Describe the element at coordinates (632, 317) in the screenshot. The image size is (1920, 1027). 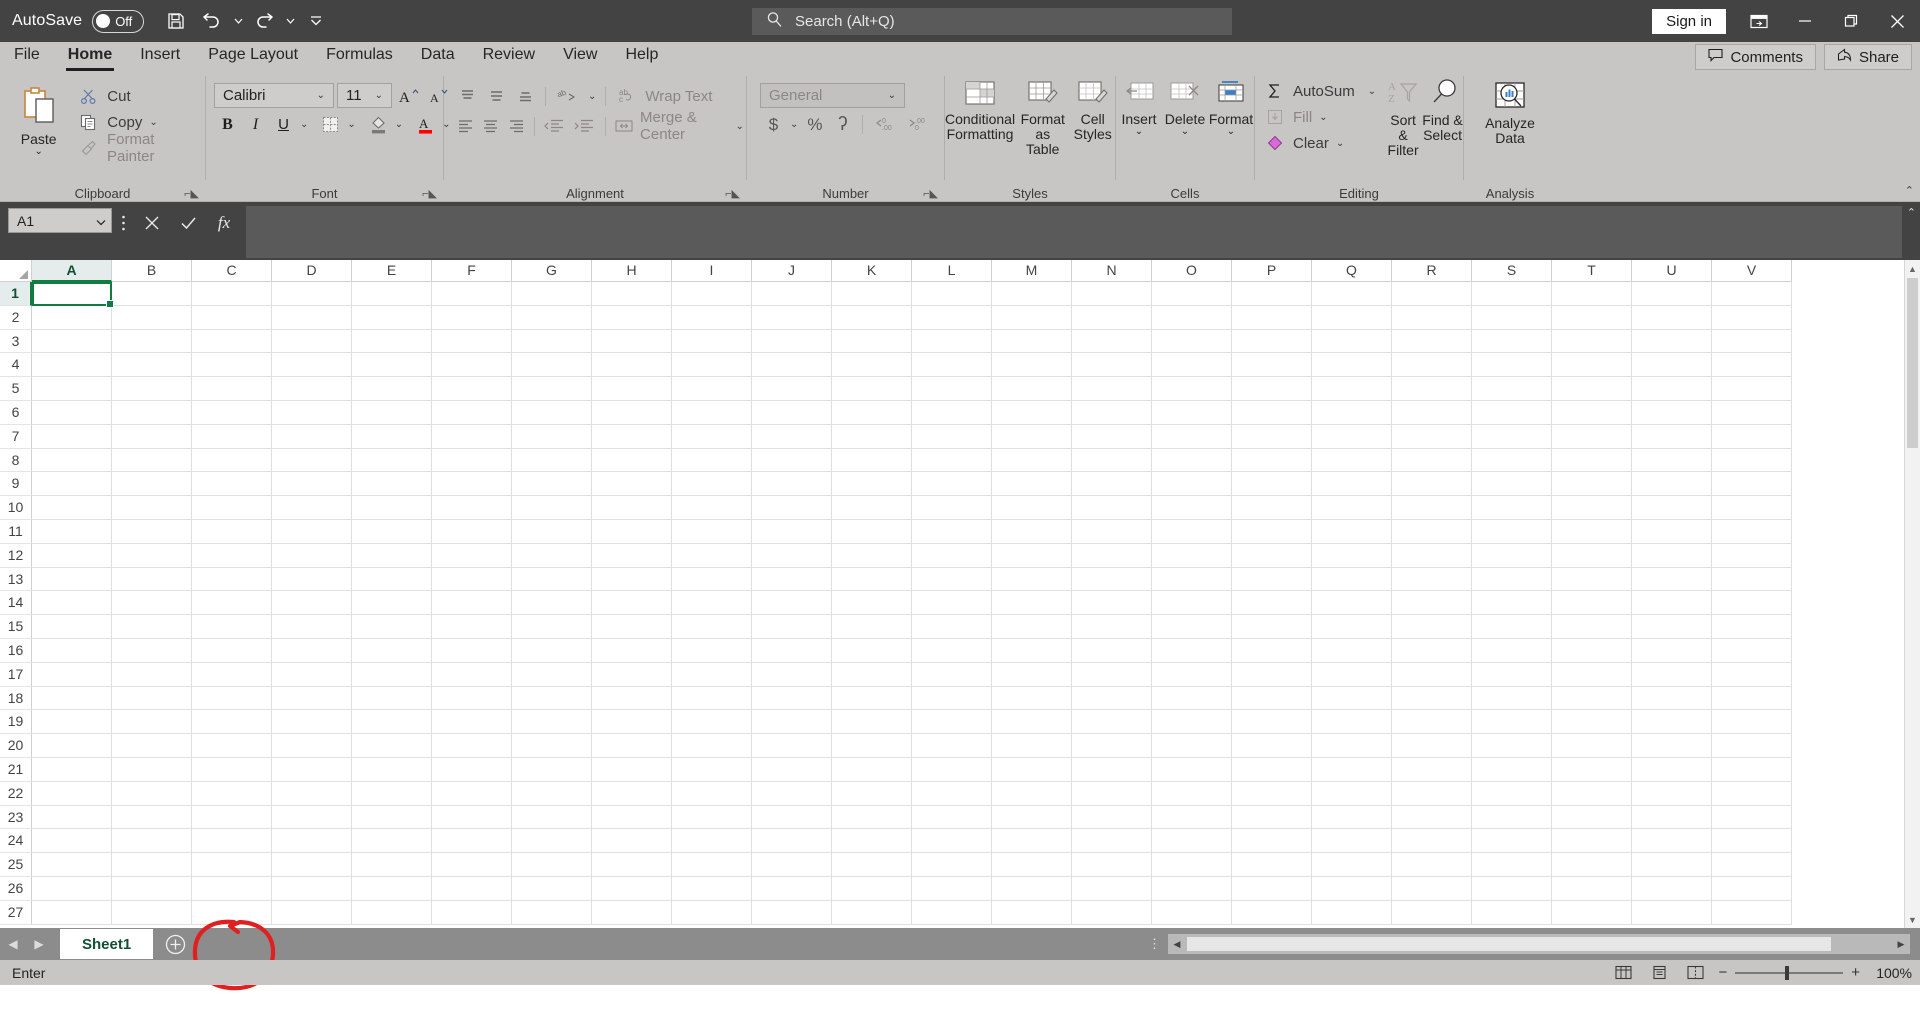
I see `cell-H2` at that location.